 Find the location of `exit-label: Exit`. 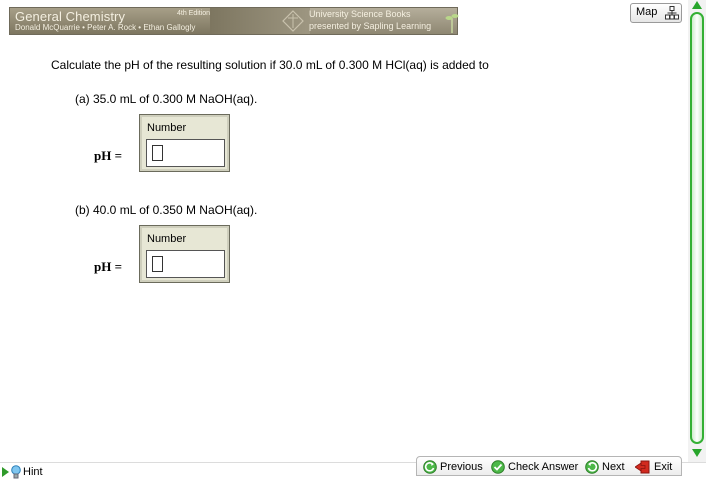

exit-label: Exit is located at coordinates (663, 467).